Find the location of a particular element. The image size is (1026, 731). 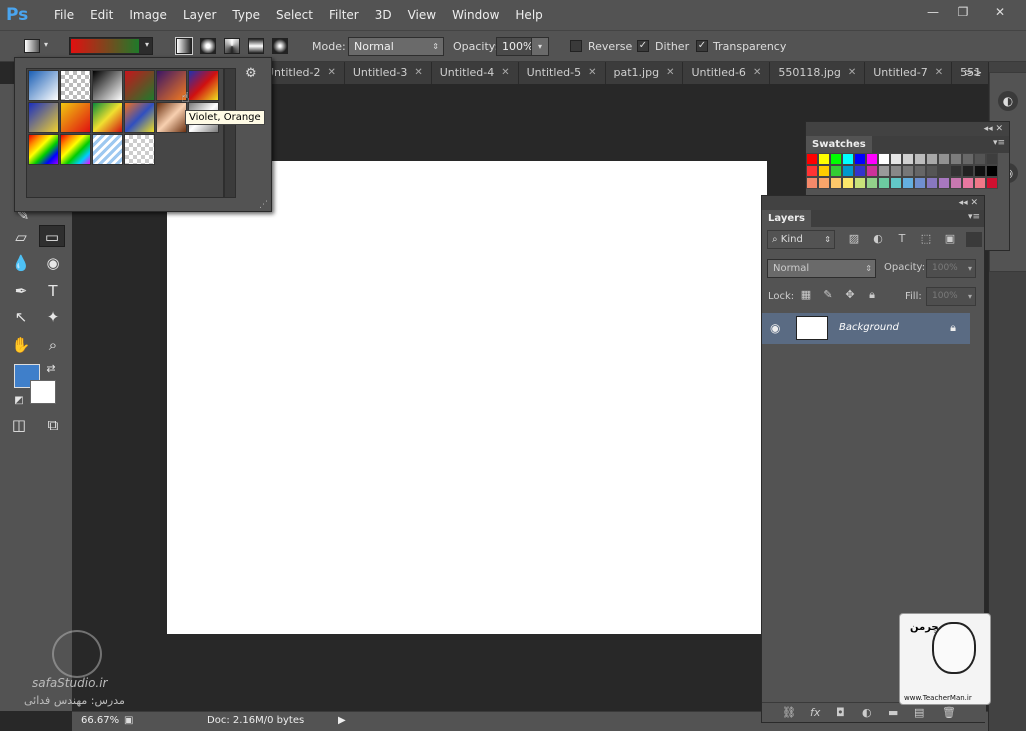

tab-overflow-button: >> is located at coordinates (973, 73).